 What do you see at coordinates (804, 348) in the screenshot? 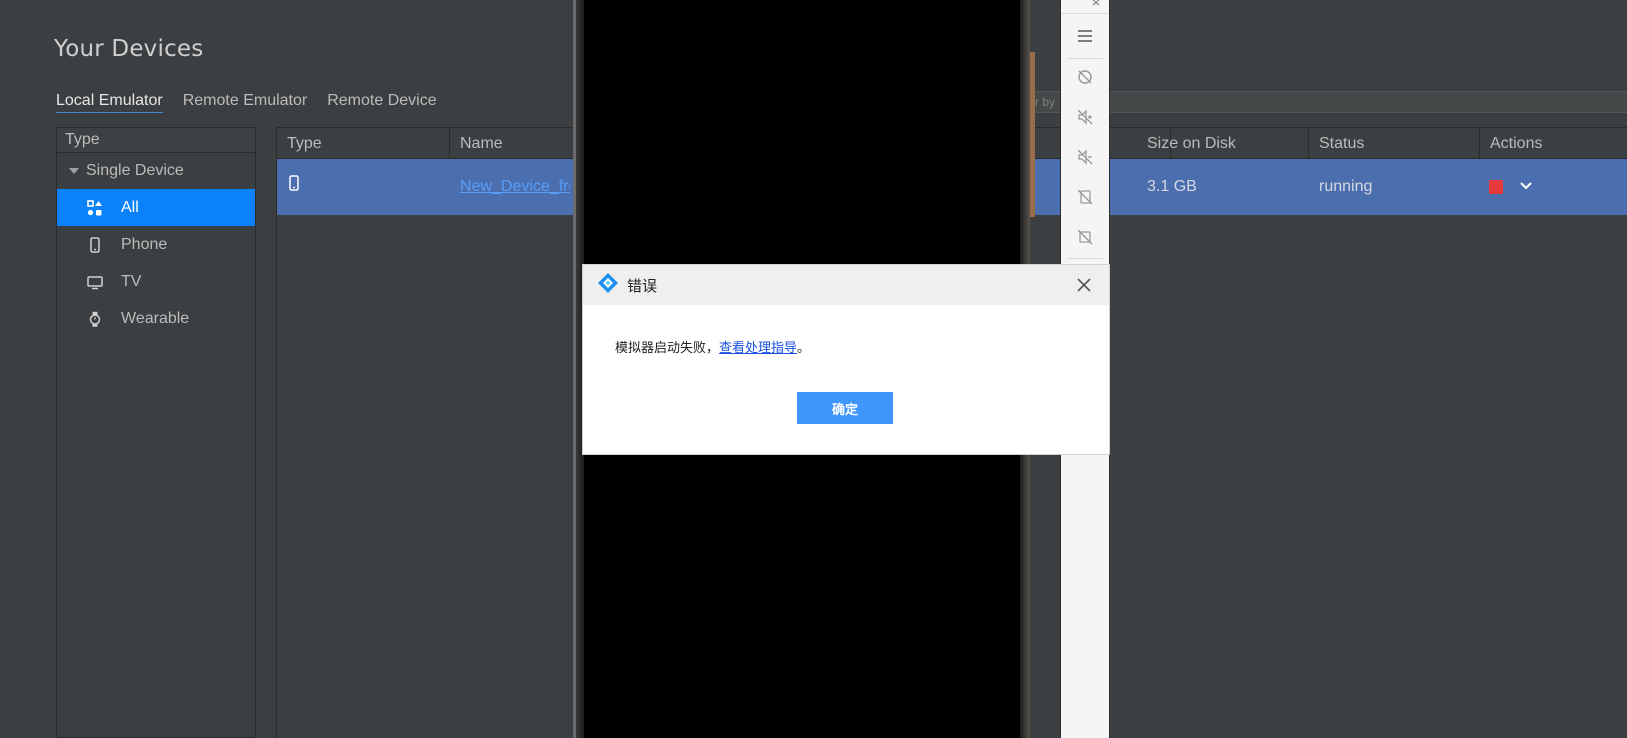
I see `message-suffix: 。` at bounding box center [804, 348].